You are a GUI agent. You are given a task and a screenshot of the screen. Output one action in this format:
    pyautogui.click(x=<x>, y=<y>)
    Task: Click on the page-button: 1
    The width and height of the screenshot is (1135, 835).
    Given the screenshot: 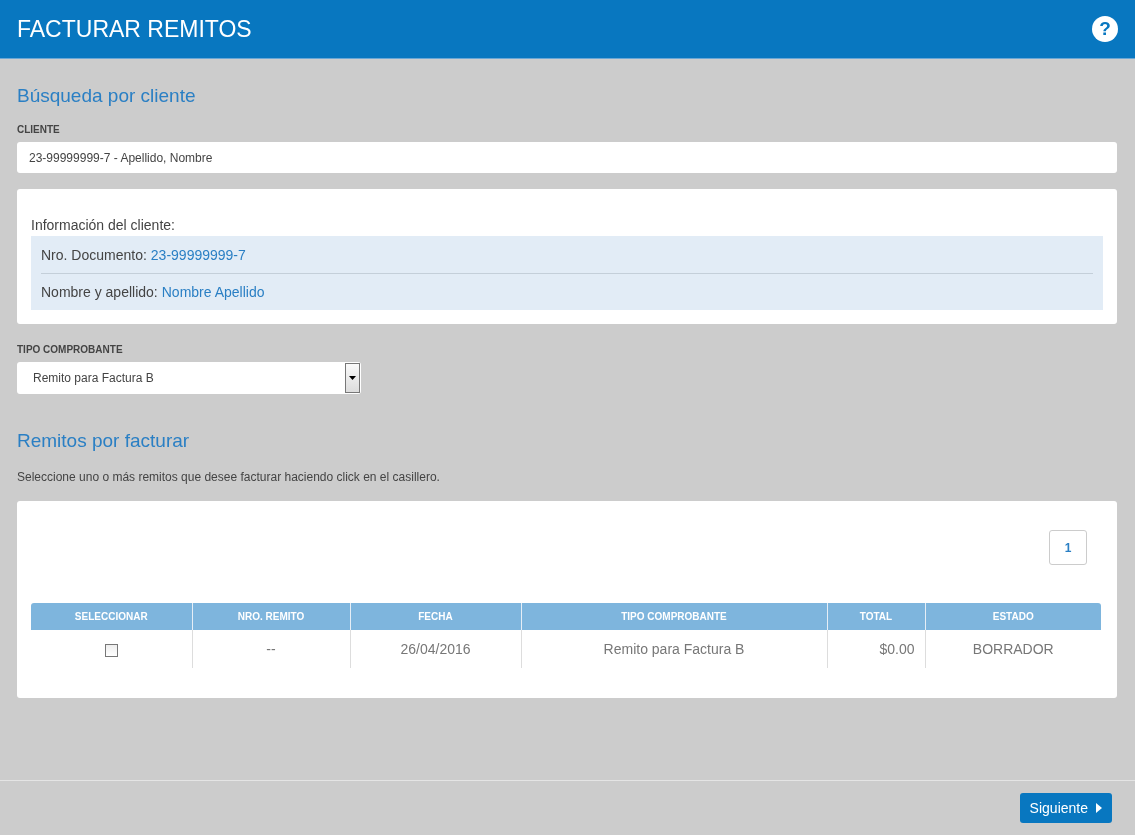 What is the action you would take?
    pyautogui.click(x=1068, y=547)
    